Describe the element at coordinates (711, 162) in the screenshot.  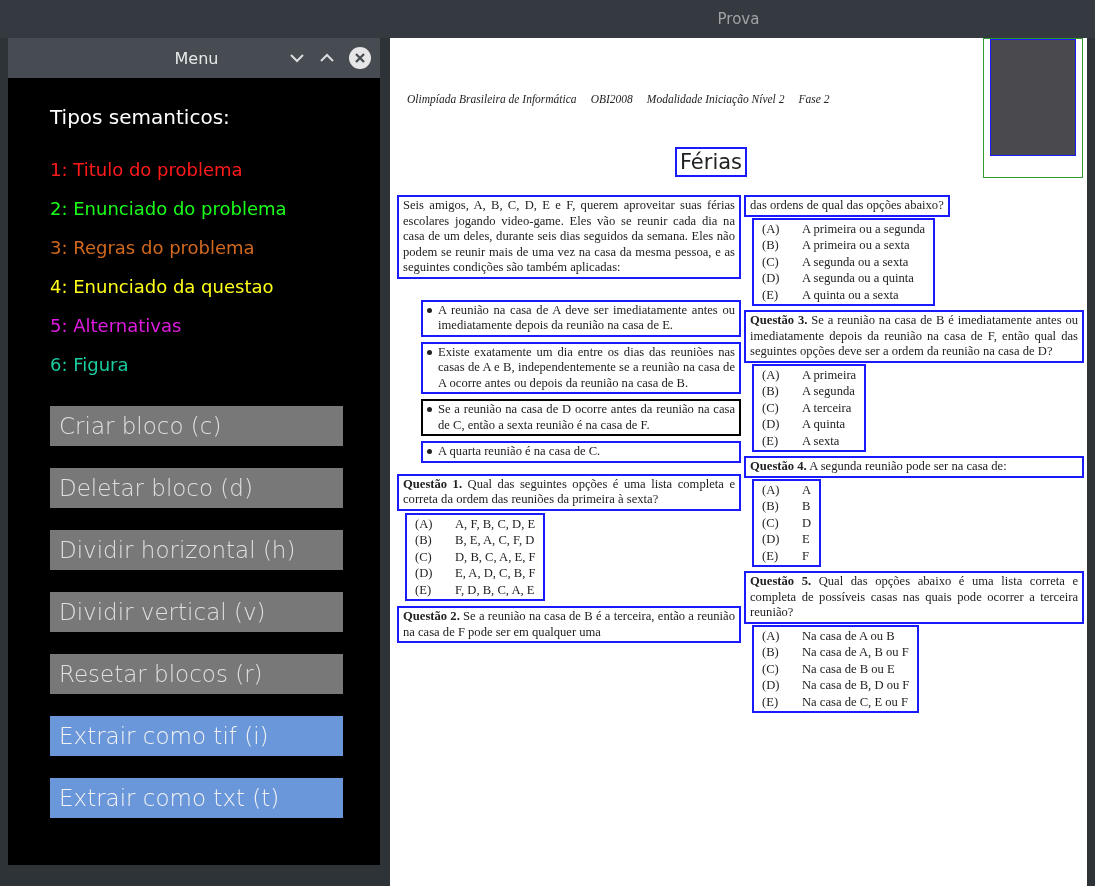
I see `problem-title-block: Férias` at that location.